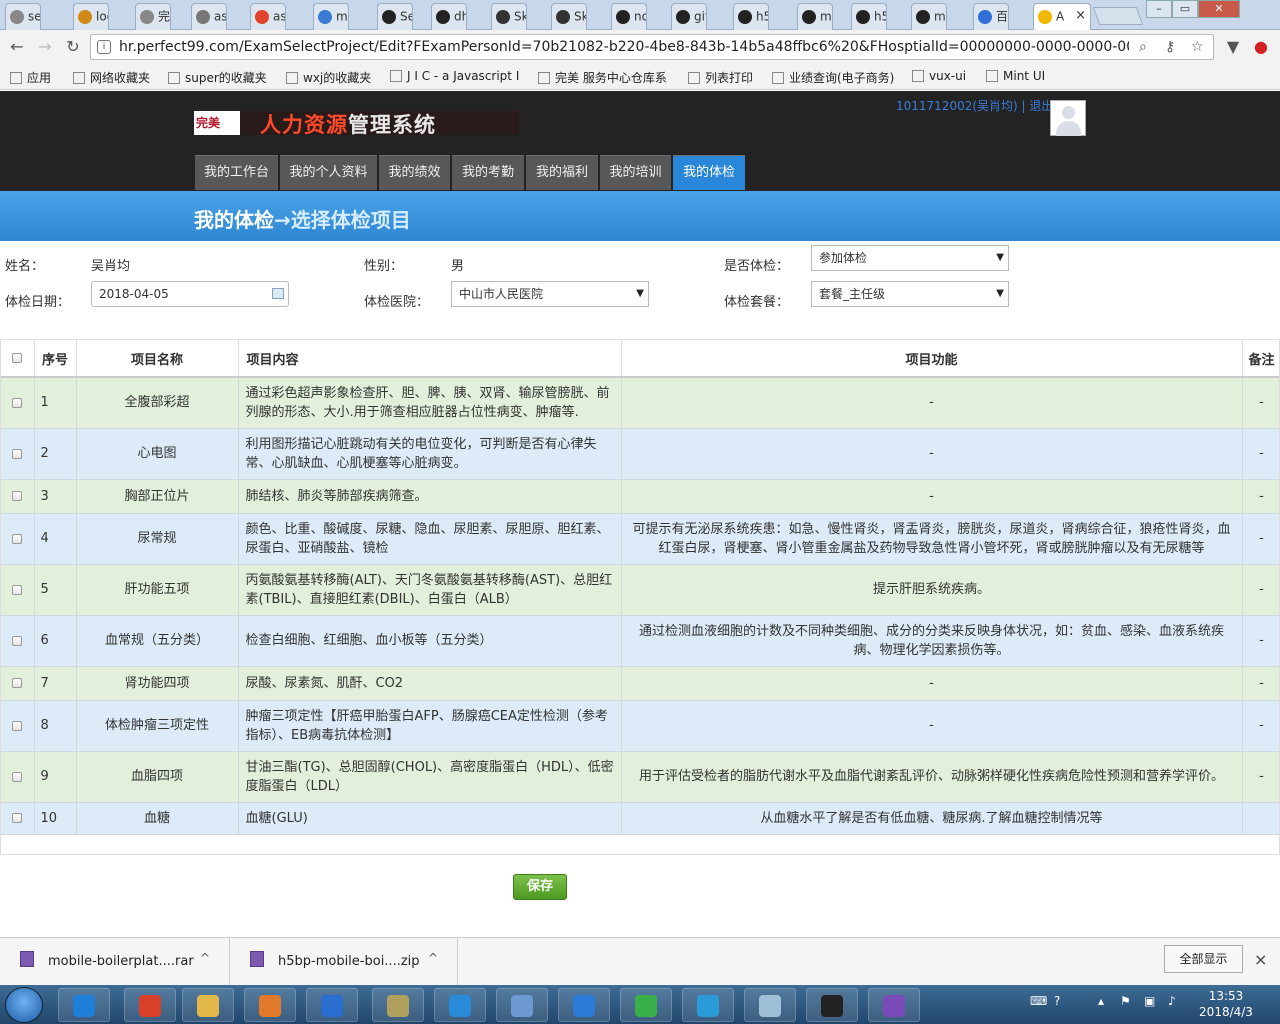  I want to click on terminal-icon, so click(832, 1005).